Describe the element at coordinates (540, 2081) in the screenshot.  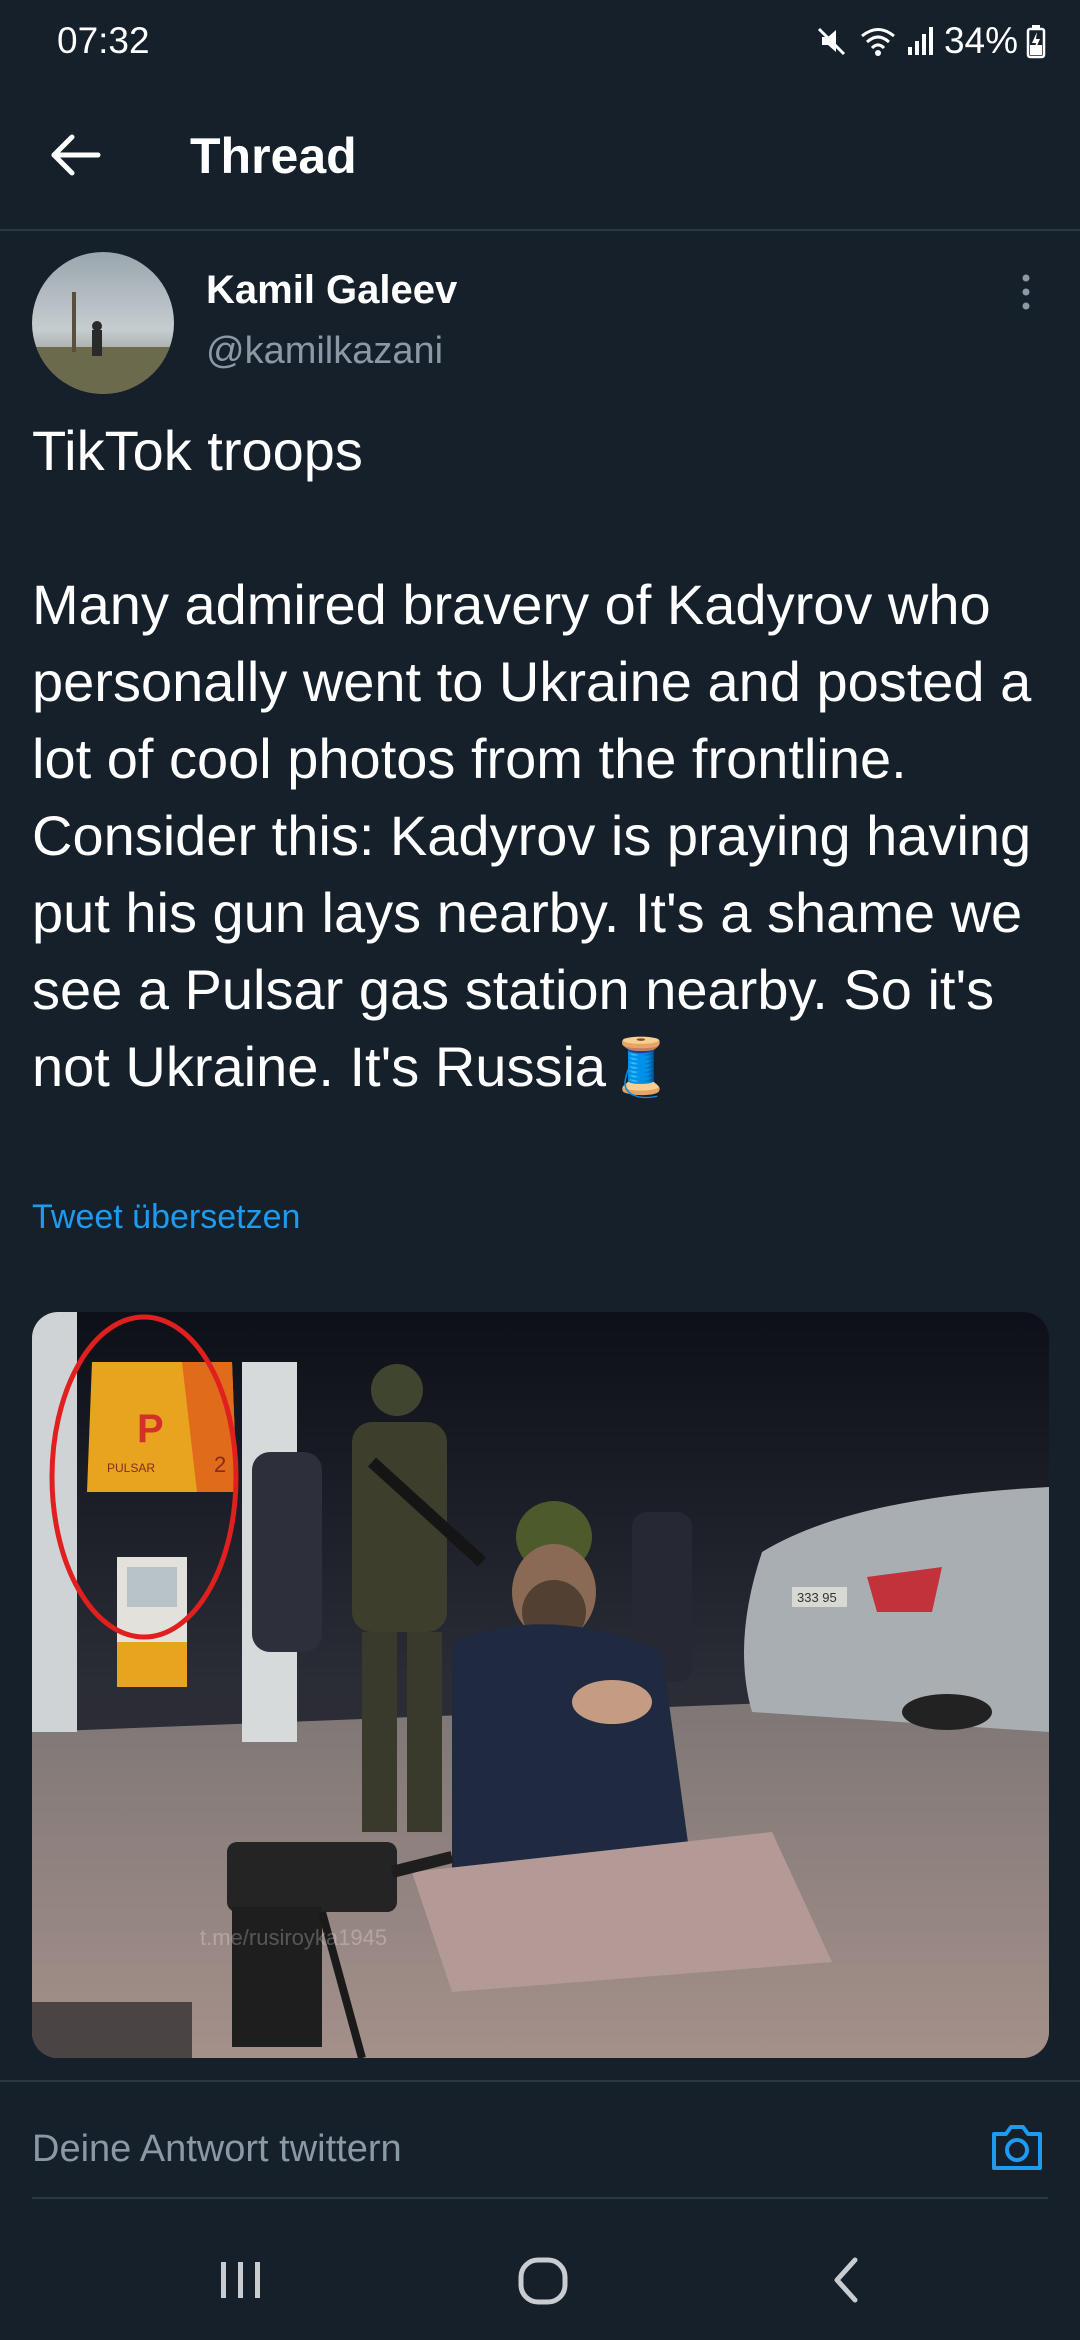
I see `reply-top-divider` at that location.